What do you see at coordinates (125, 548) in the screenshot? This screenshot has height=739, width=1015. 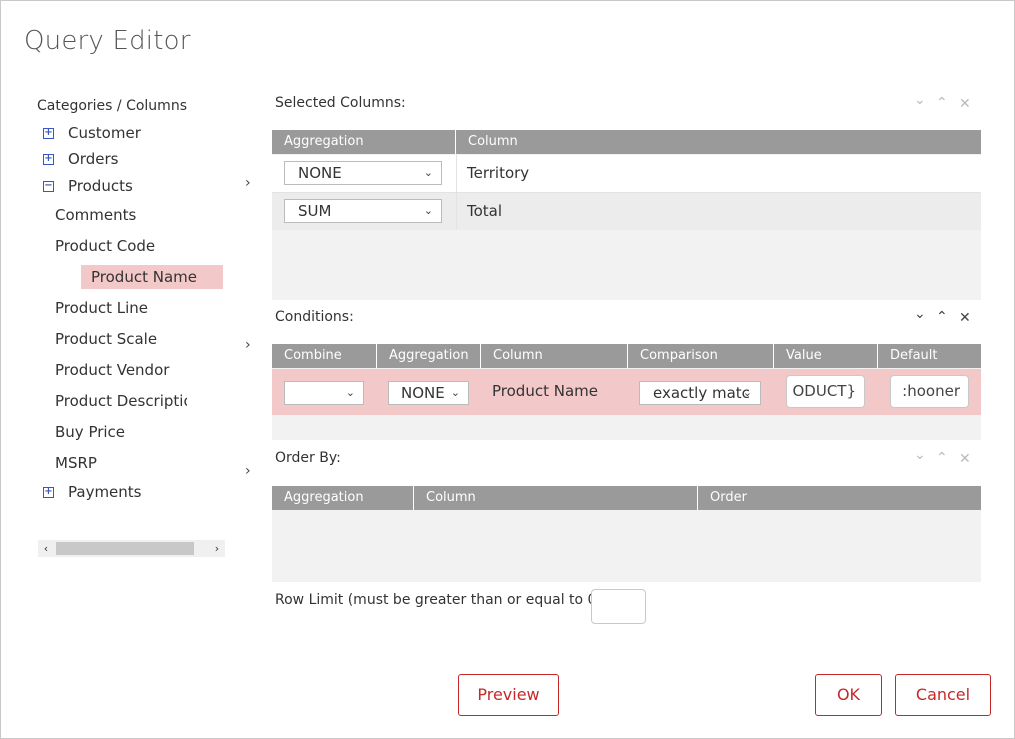 I see `scrollbar-thumb` at bounding box center [125, 548].